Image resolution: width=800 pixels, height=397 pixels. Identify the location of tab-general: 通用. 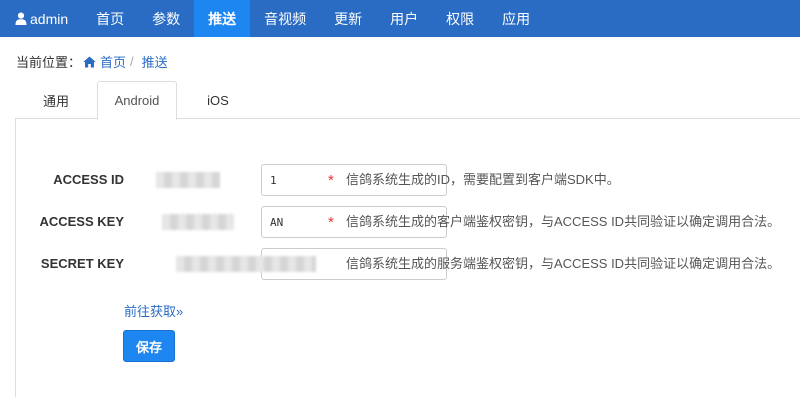
(56, 100).